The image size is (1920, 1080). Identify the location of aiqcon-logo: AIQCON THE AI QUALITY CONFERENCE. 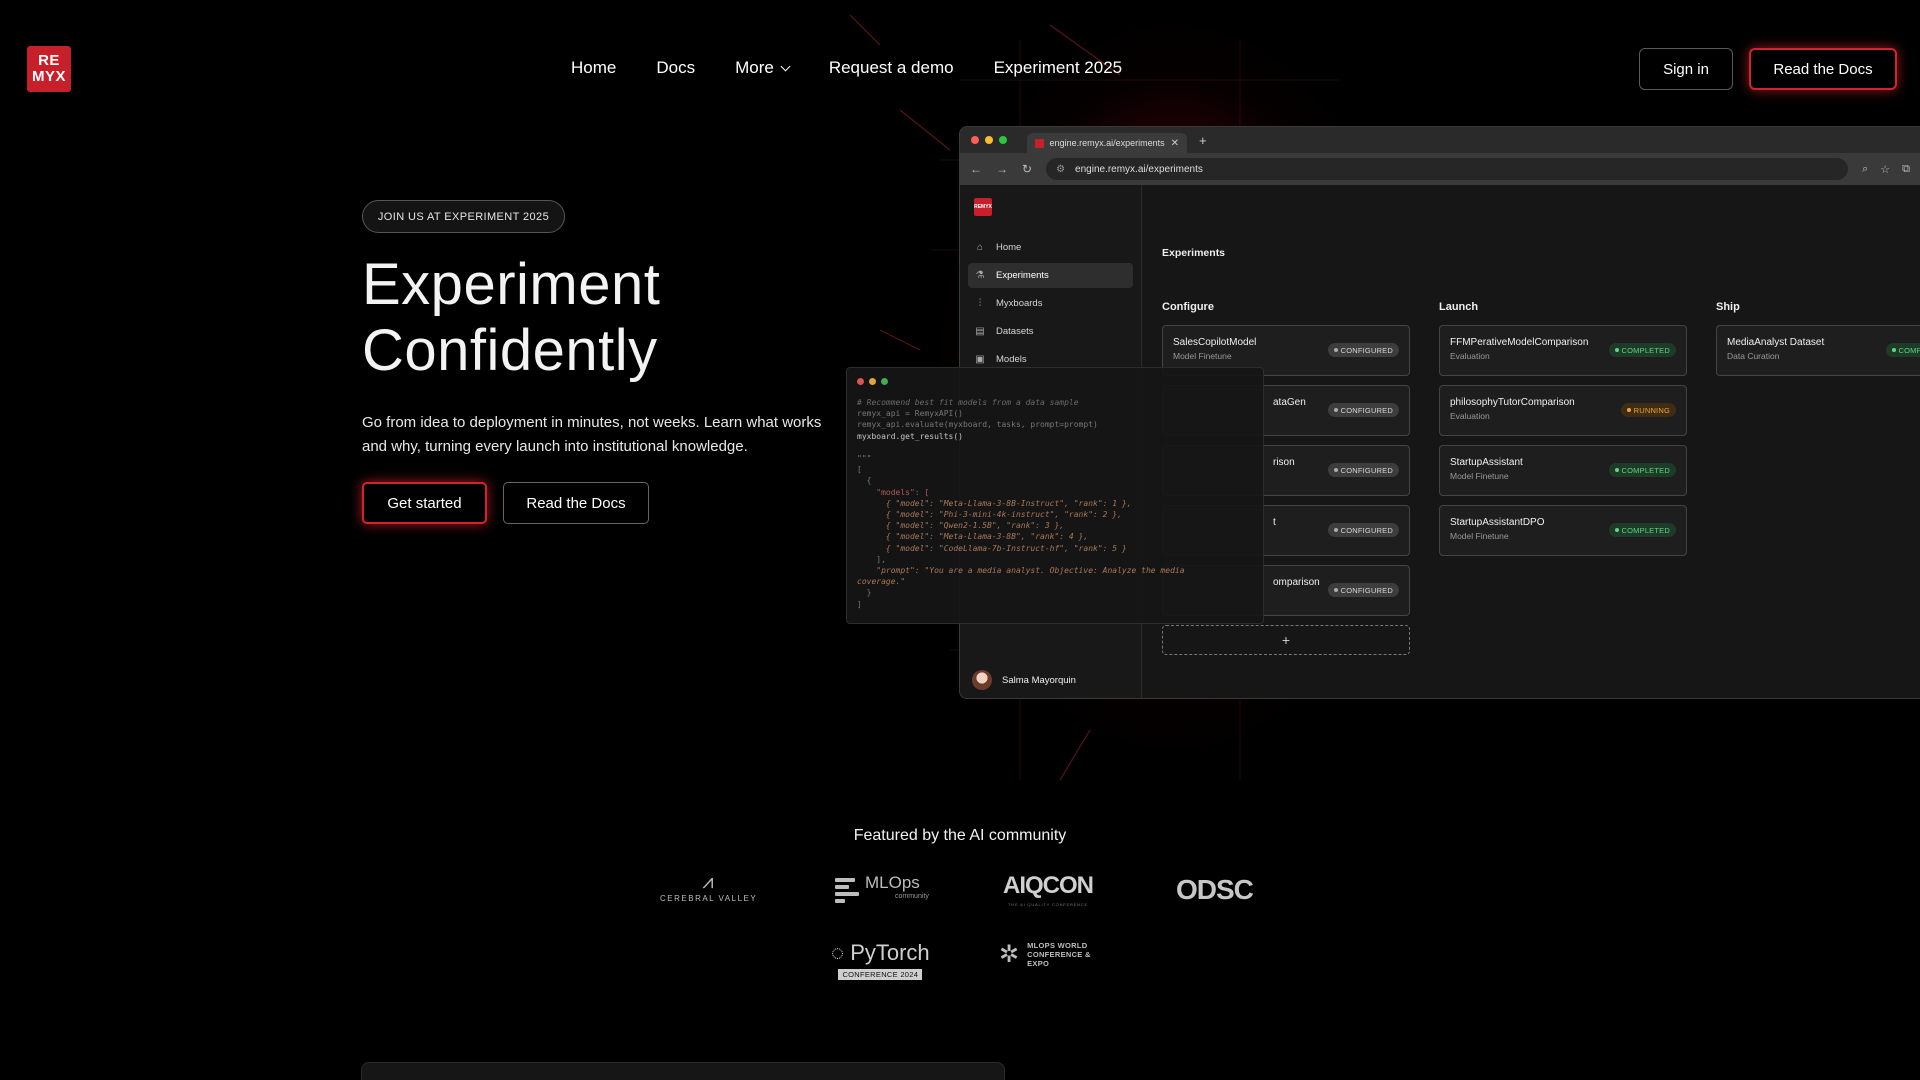
(1048, 889).